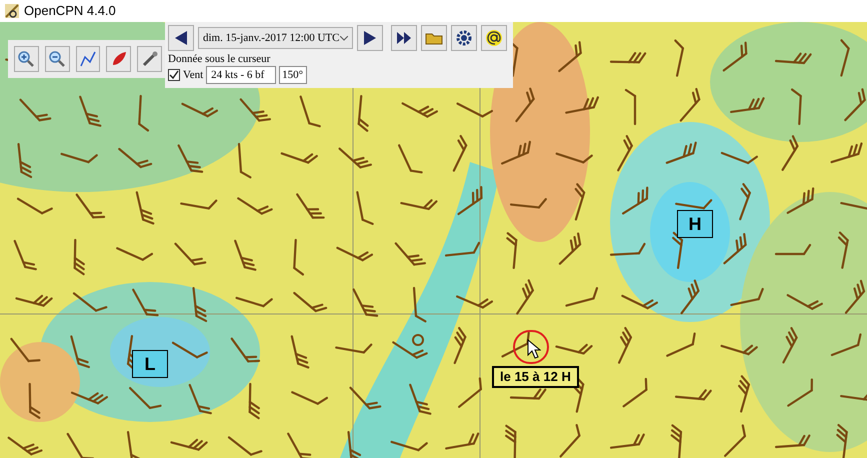  What do you see at coordinates (464, 38) in the screenshot?
I see `settings-icon` at bounding box center [464, 38].